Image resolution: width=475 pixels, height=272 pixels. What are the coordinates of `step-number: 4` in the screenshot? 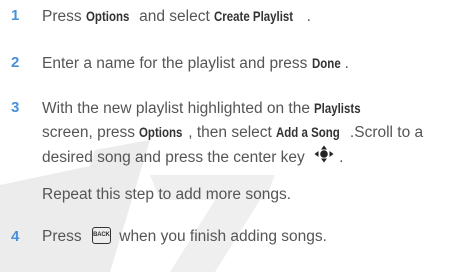 It's located at (15, 236).